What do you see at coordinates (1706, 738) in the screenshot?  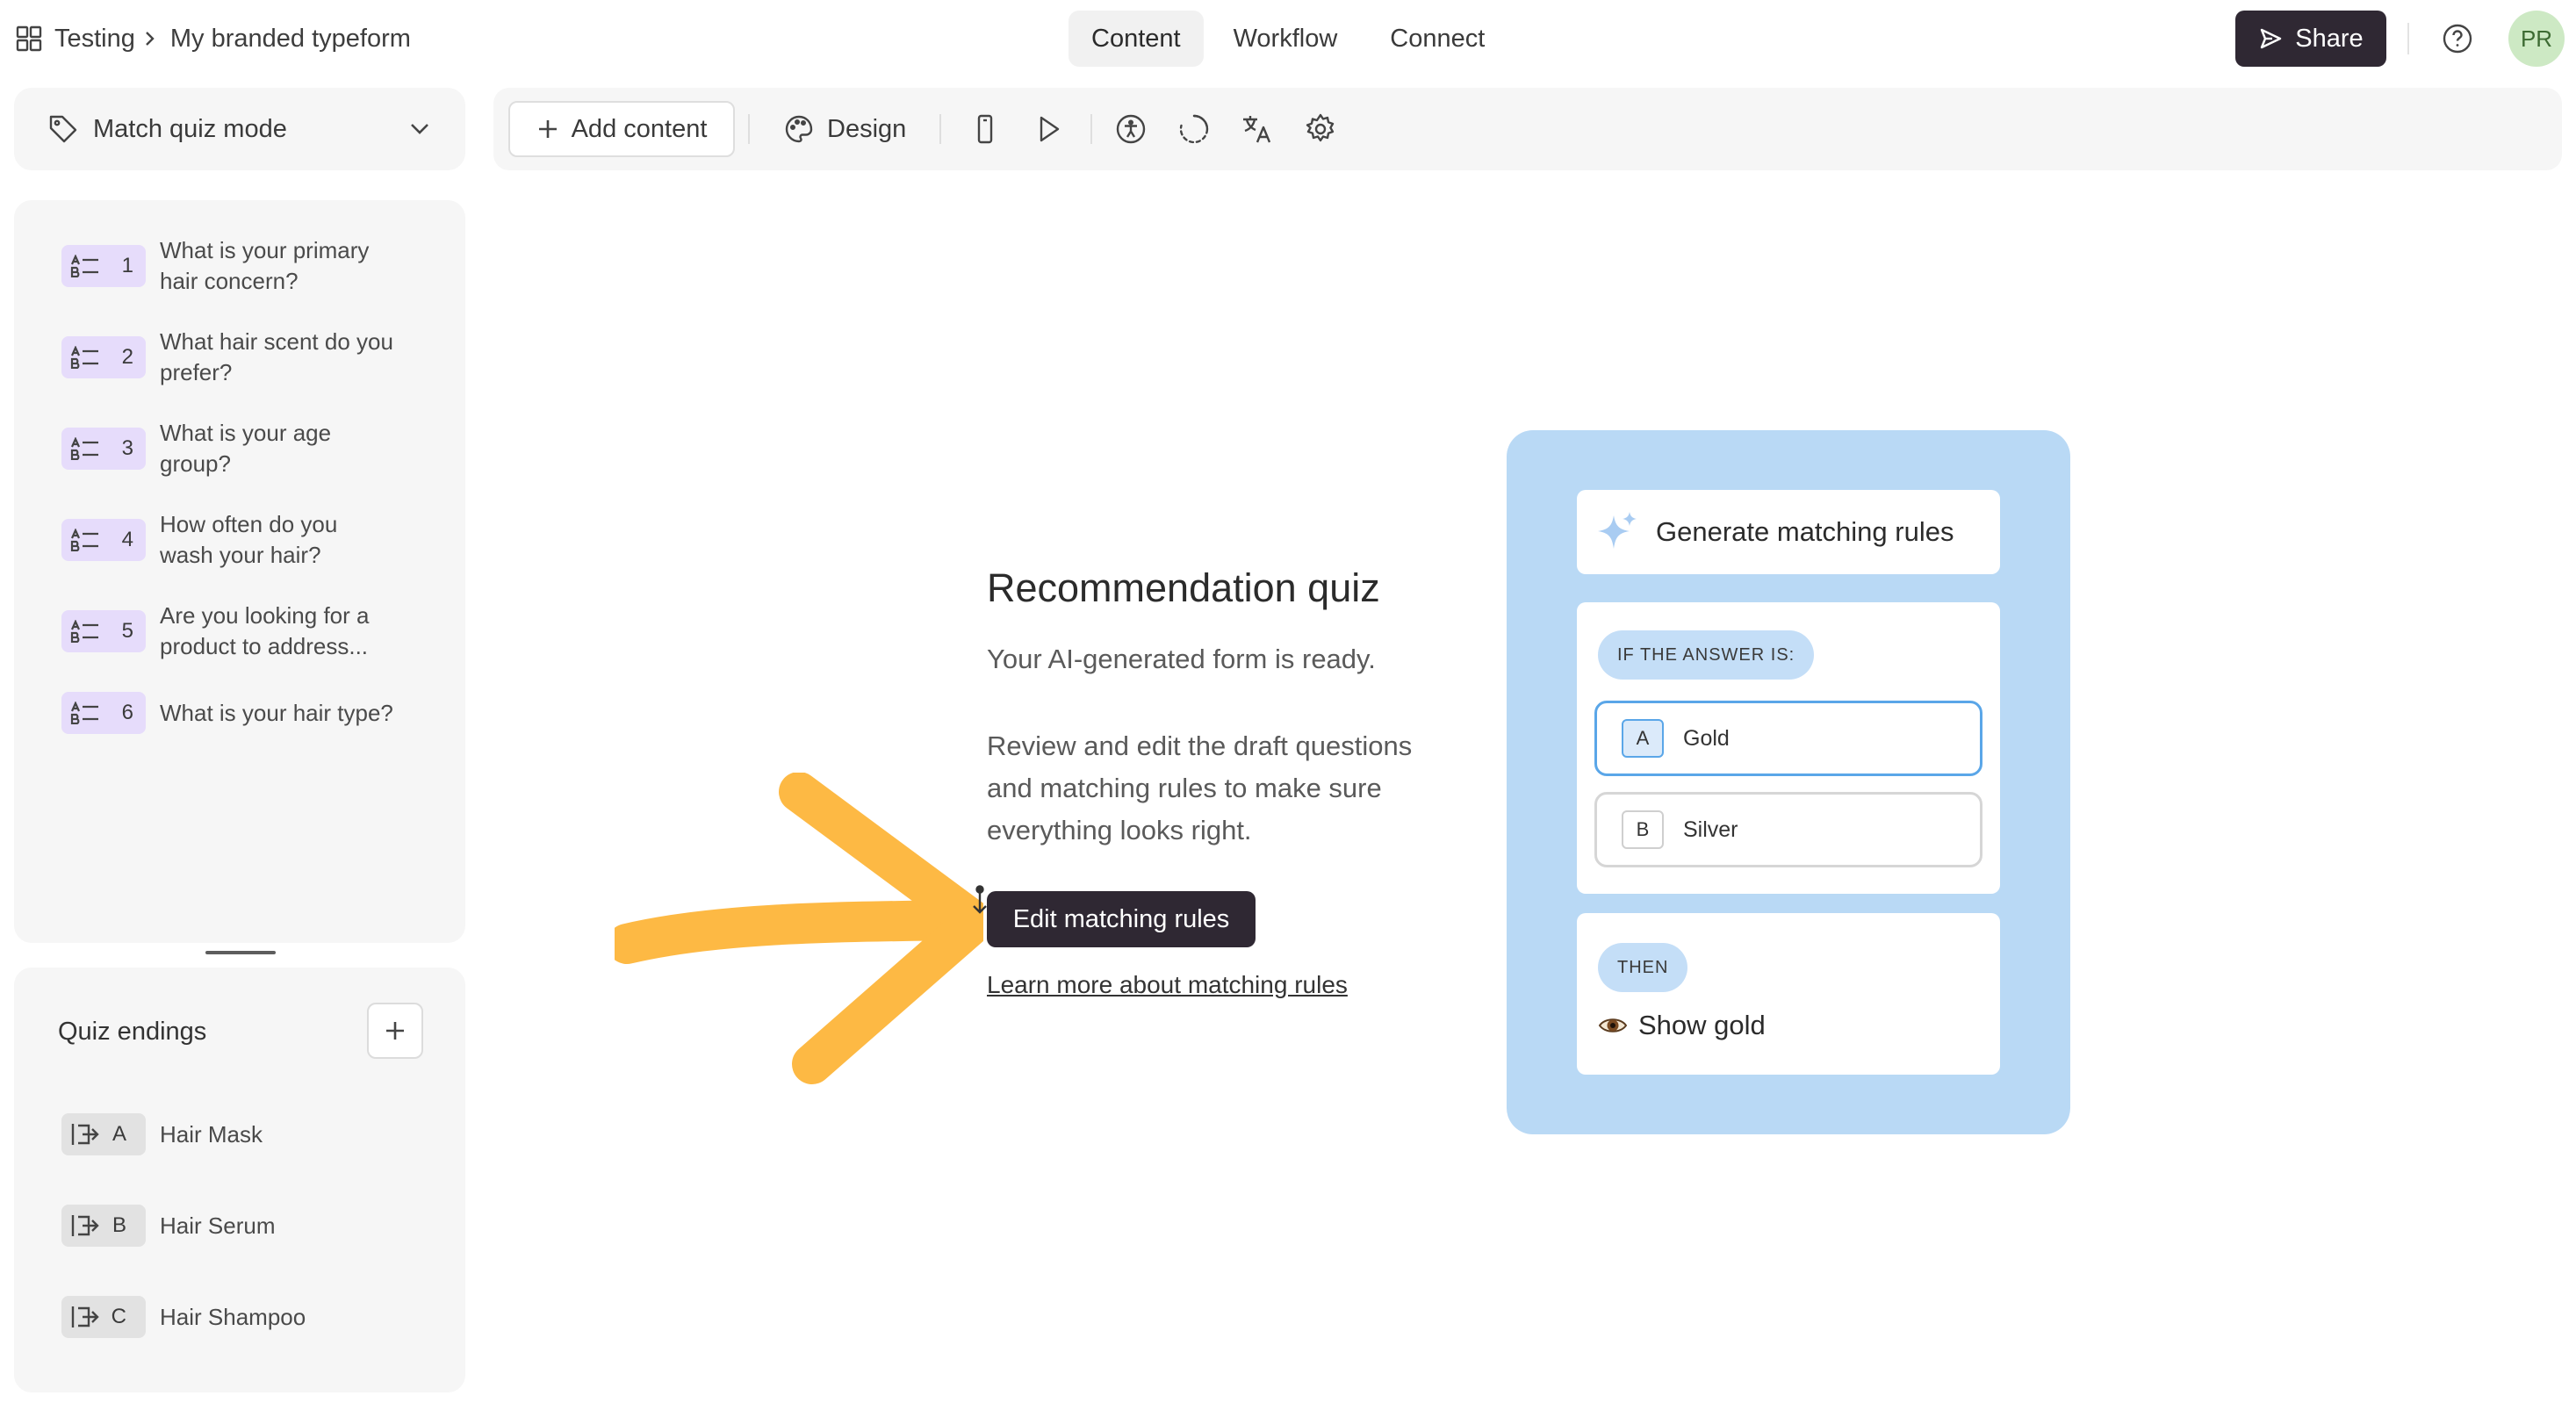 I see `option-text: Gold` at bounding box center [1706, 738].